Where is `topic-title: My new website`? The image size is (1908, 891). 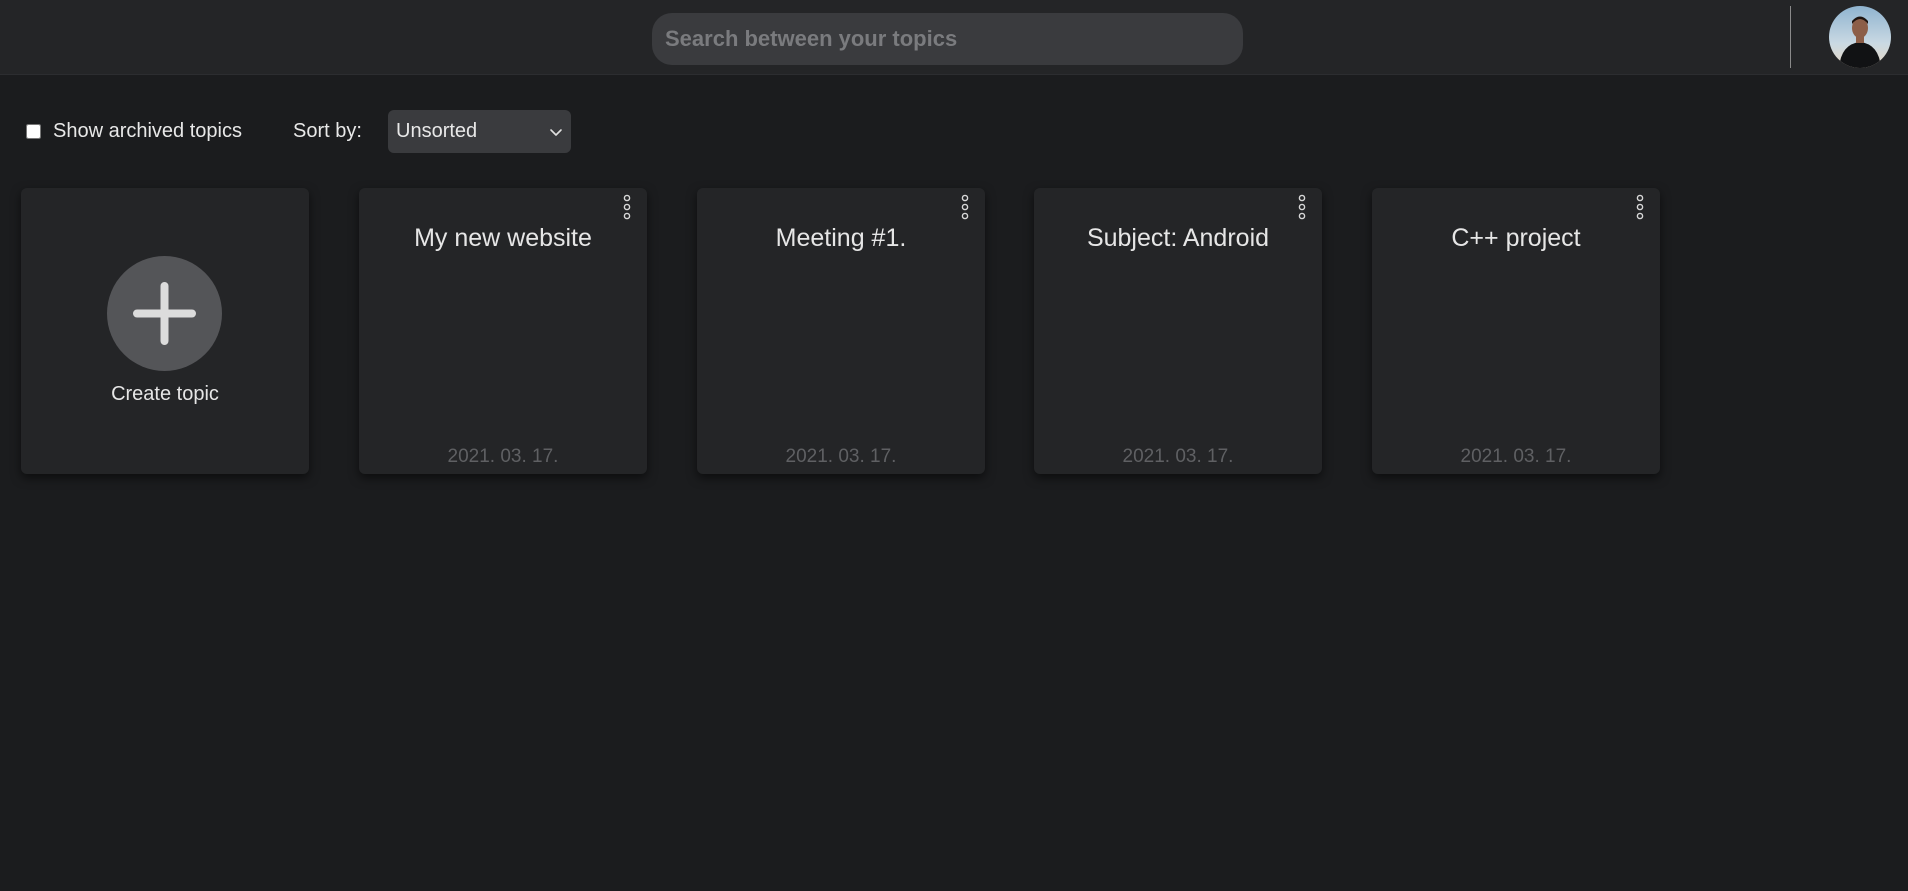
topic-title: My new website is located at coordinates (503, 238).